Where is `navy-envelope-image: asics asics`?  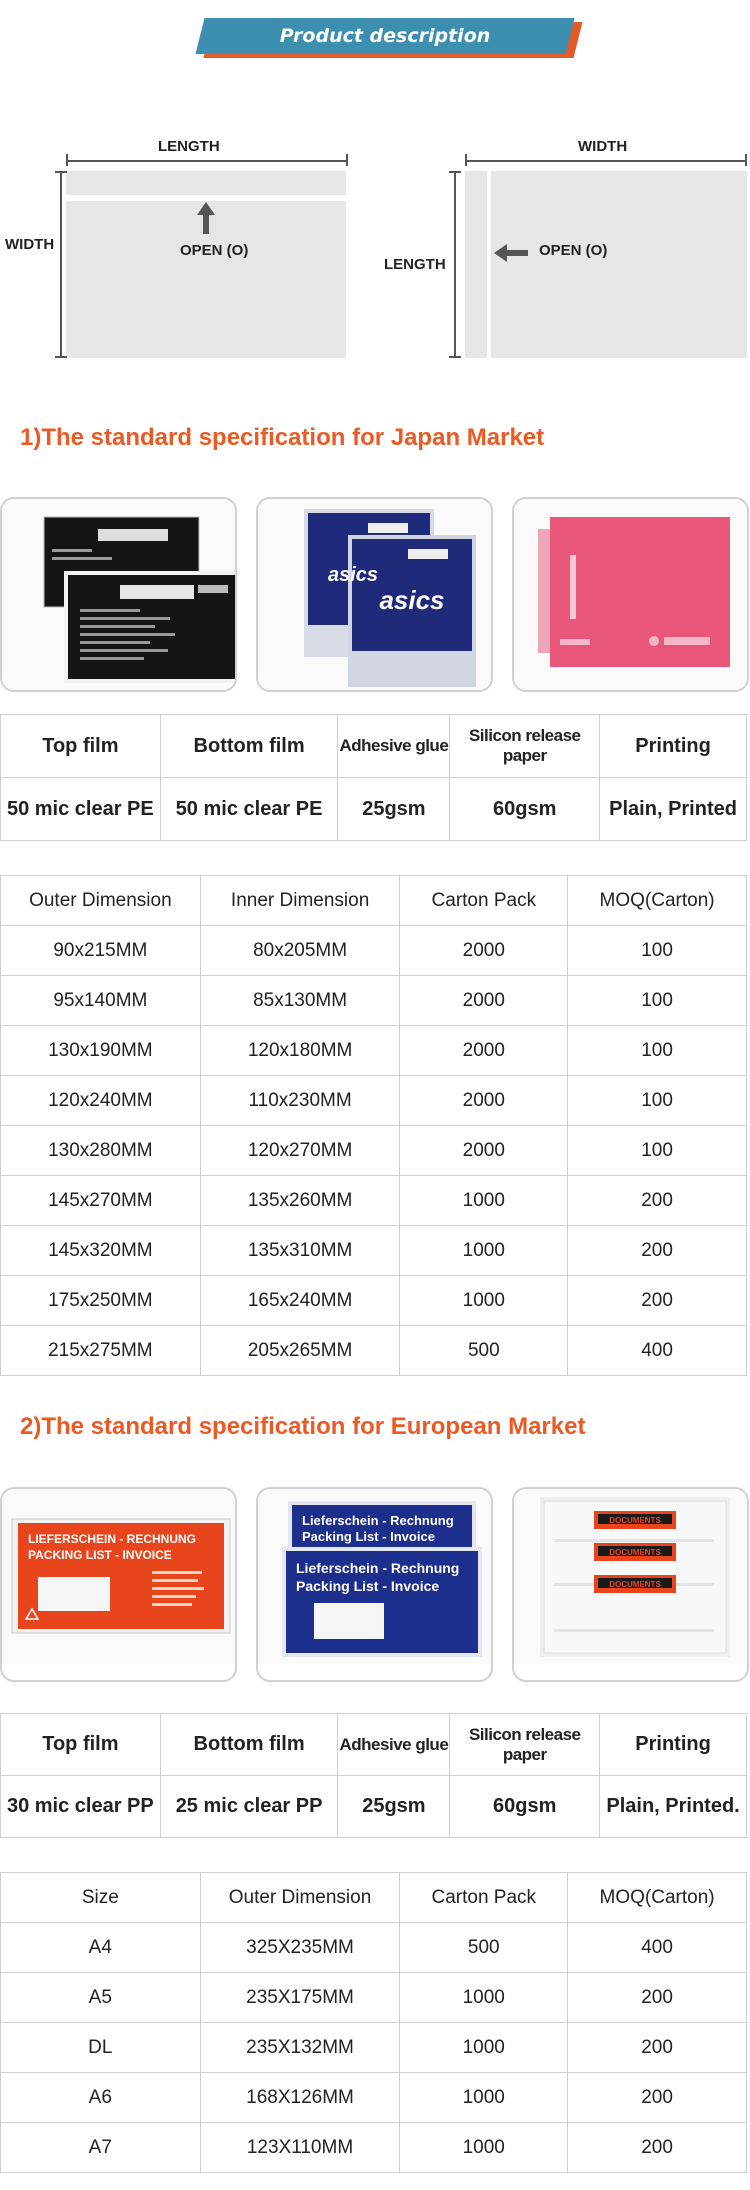
navy-envelope-image: asics asics is located at coordinates (374, 594).